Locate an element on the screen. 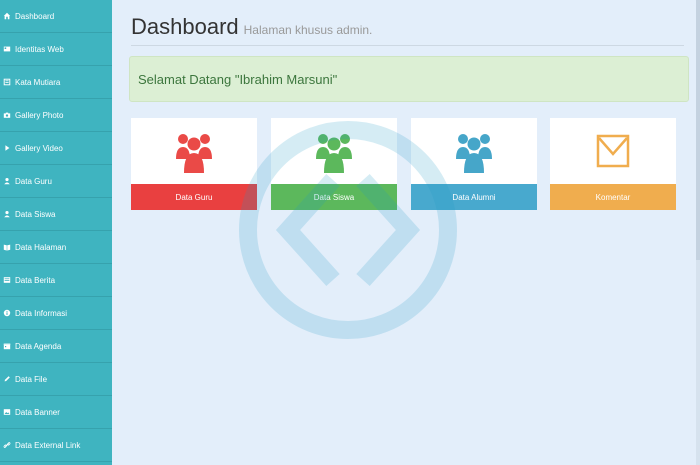 This screenshot has width=700, height=465. info-icon is located at coordinates (7, 313).